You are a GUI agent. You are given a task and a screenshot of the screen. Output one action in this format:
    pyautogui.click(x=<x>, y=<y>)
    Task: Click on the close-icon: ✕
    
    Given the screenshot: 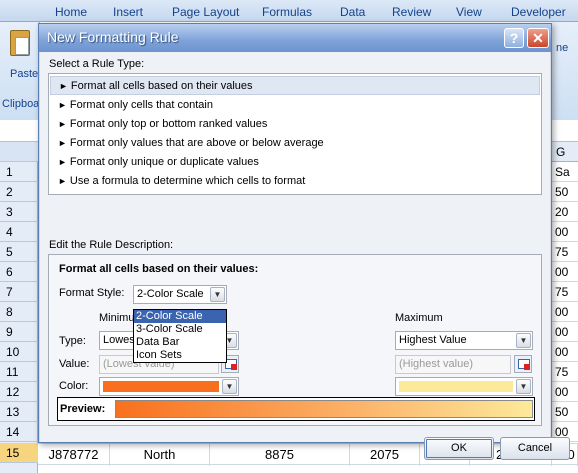 What is the action you would take?
    pyautogui.click(x=538, y=38)
    